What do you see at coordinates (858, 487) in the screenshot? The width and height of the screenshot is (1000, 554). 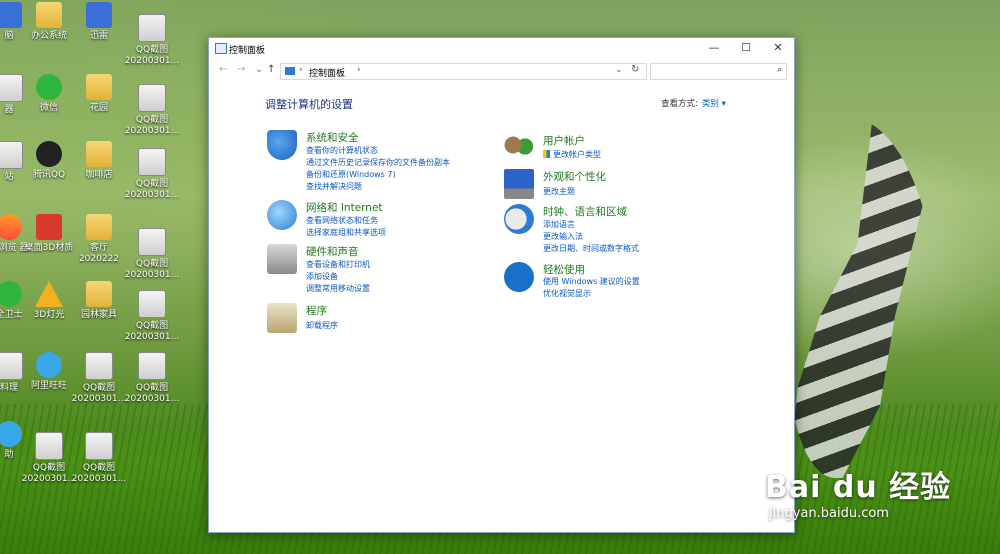 I see `watermark-brand: Bai du 经验` at bounding box center [858, 487].